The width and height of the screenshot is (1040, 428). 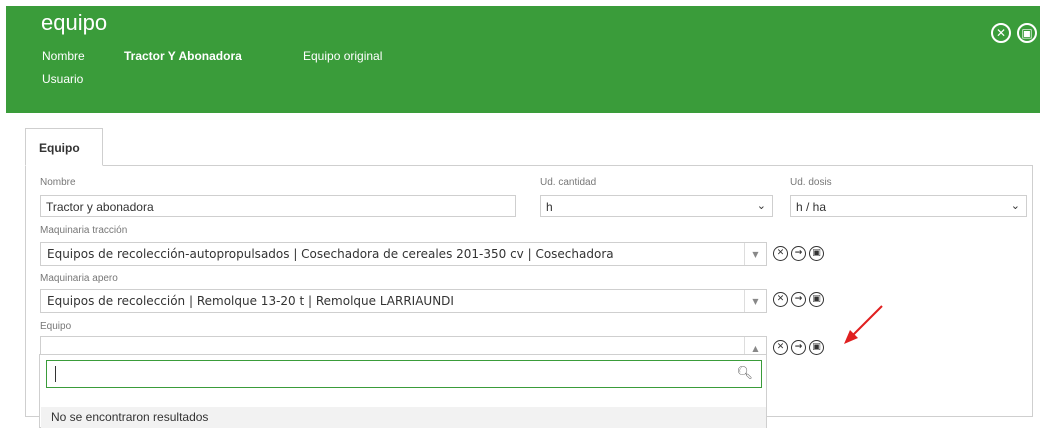 I want to click on equipo-actions: ✕ → ▣, so click(x=798, y=347).